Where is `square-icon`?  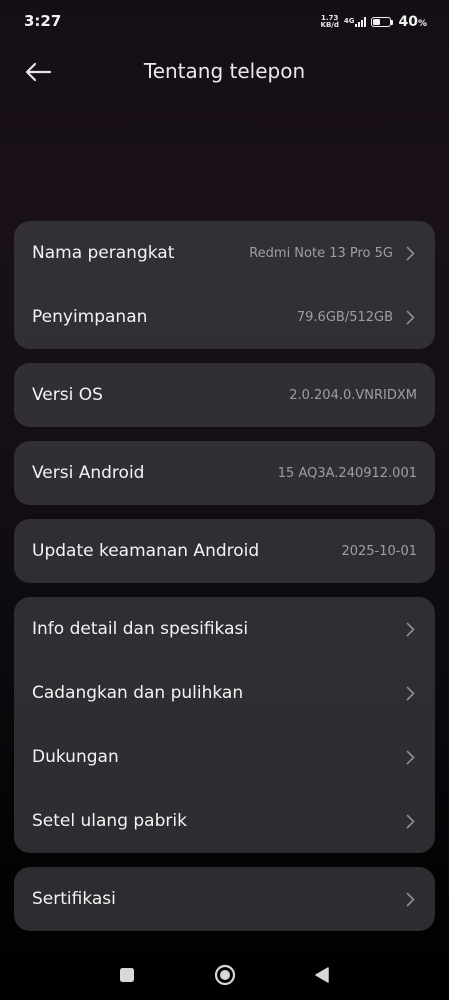
square-icon is located at coordinates (127, 975).